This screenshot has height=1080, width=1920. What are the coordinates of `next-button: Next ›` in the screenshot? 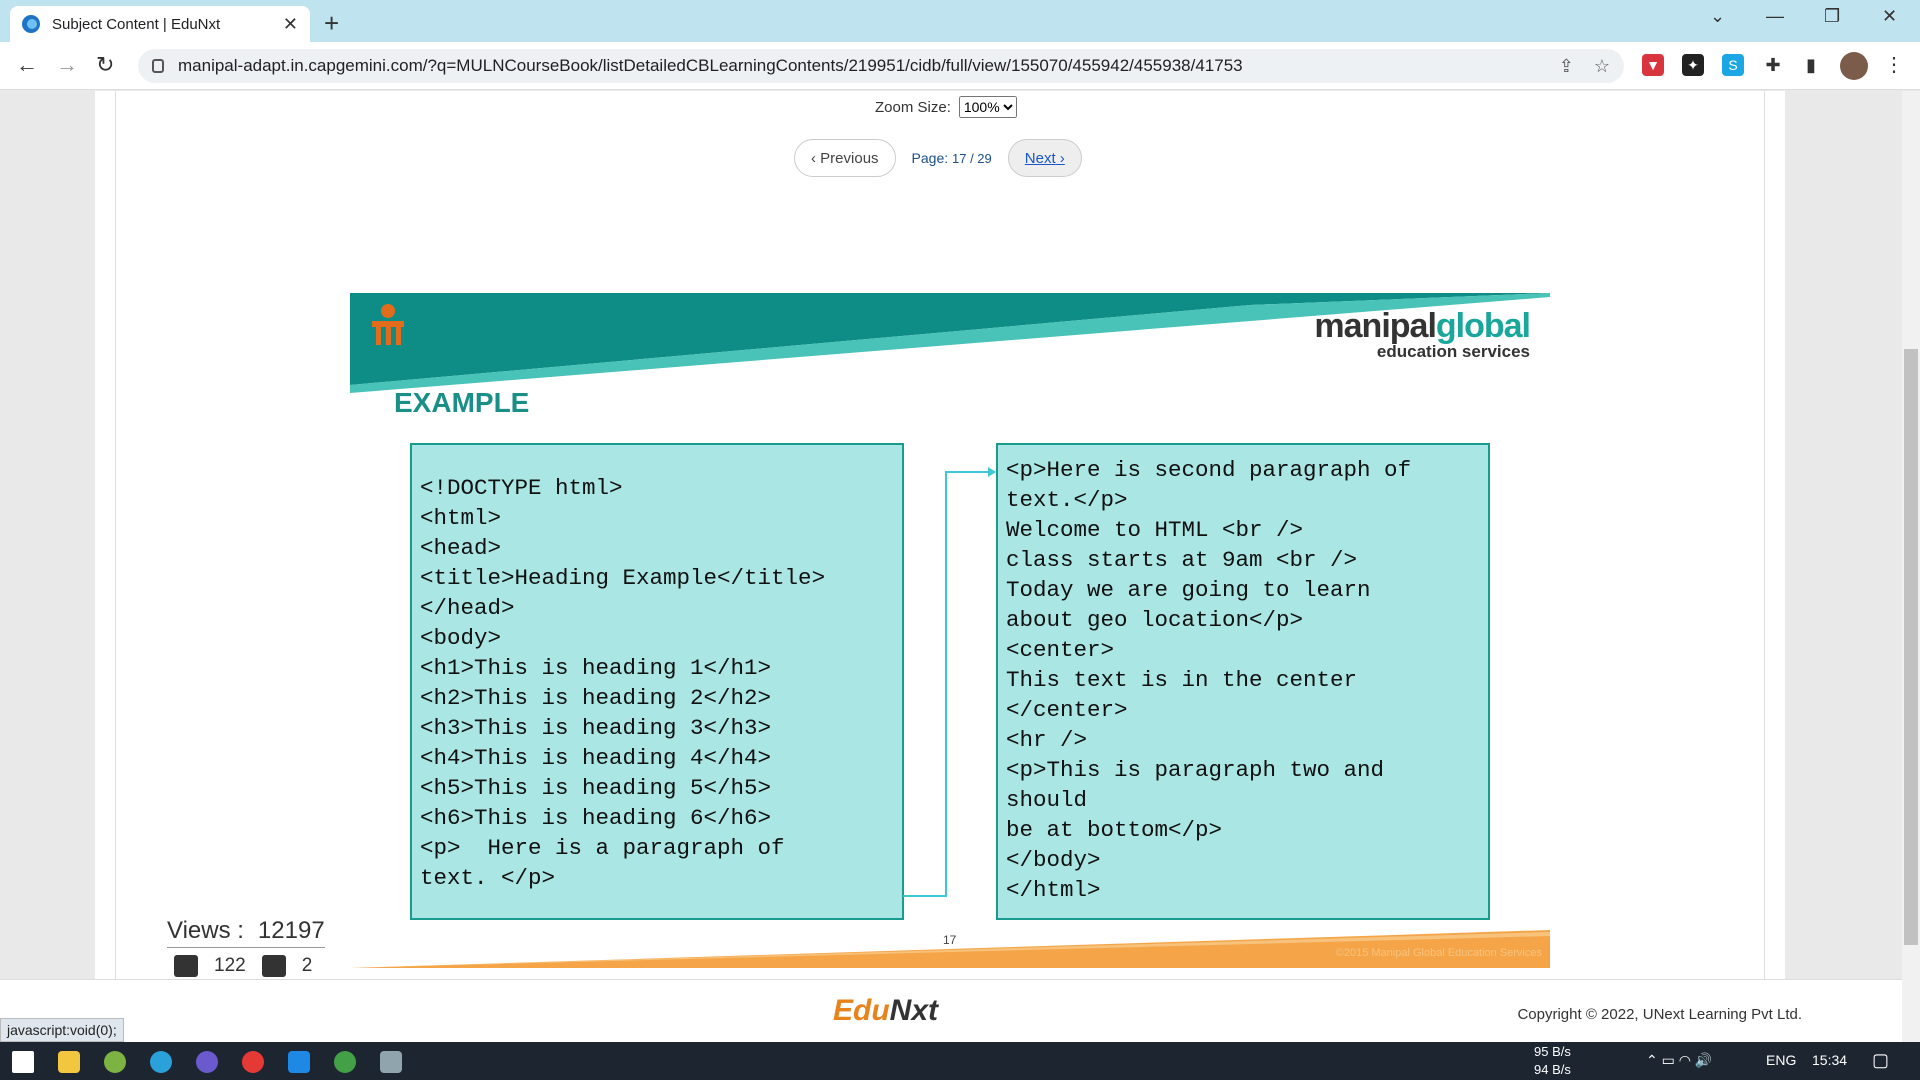 It's located at (1044, 158).